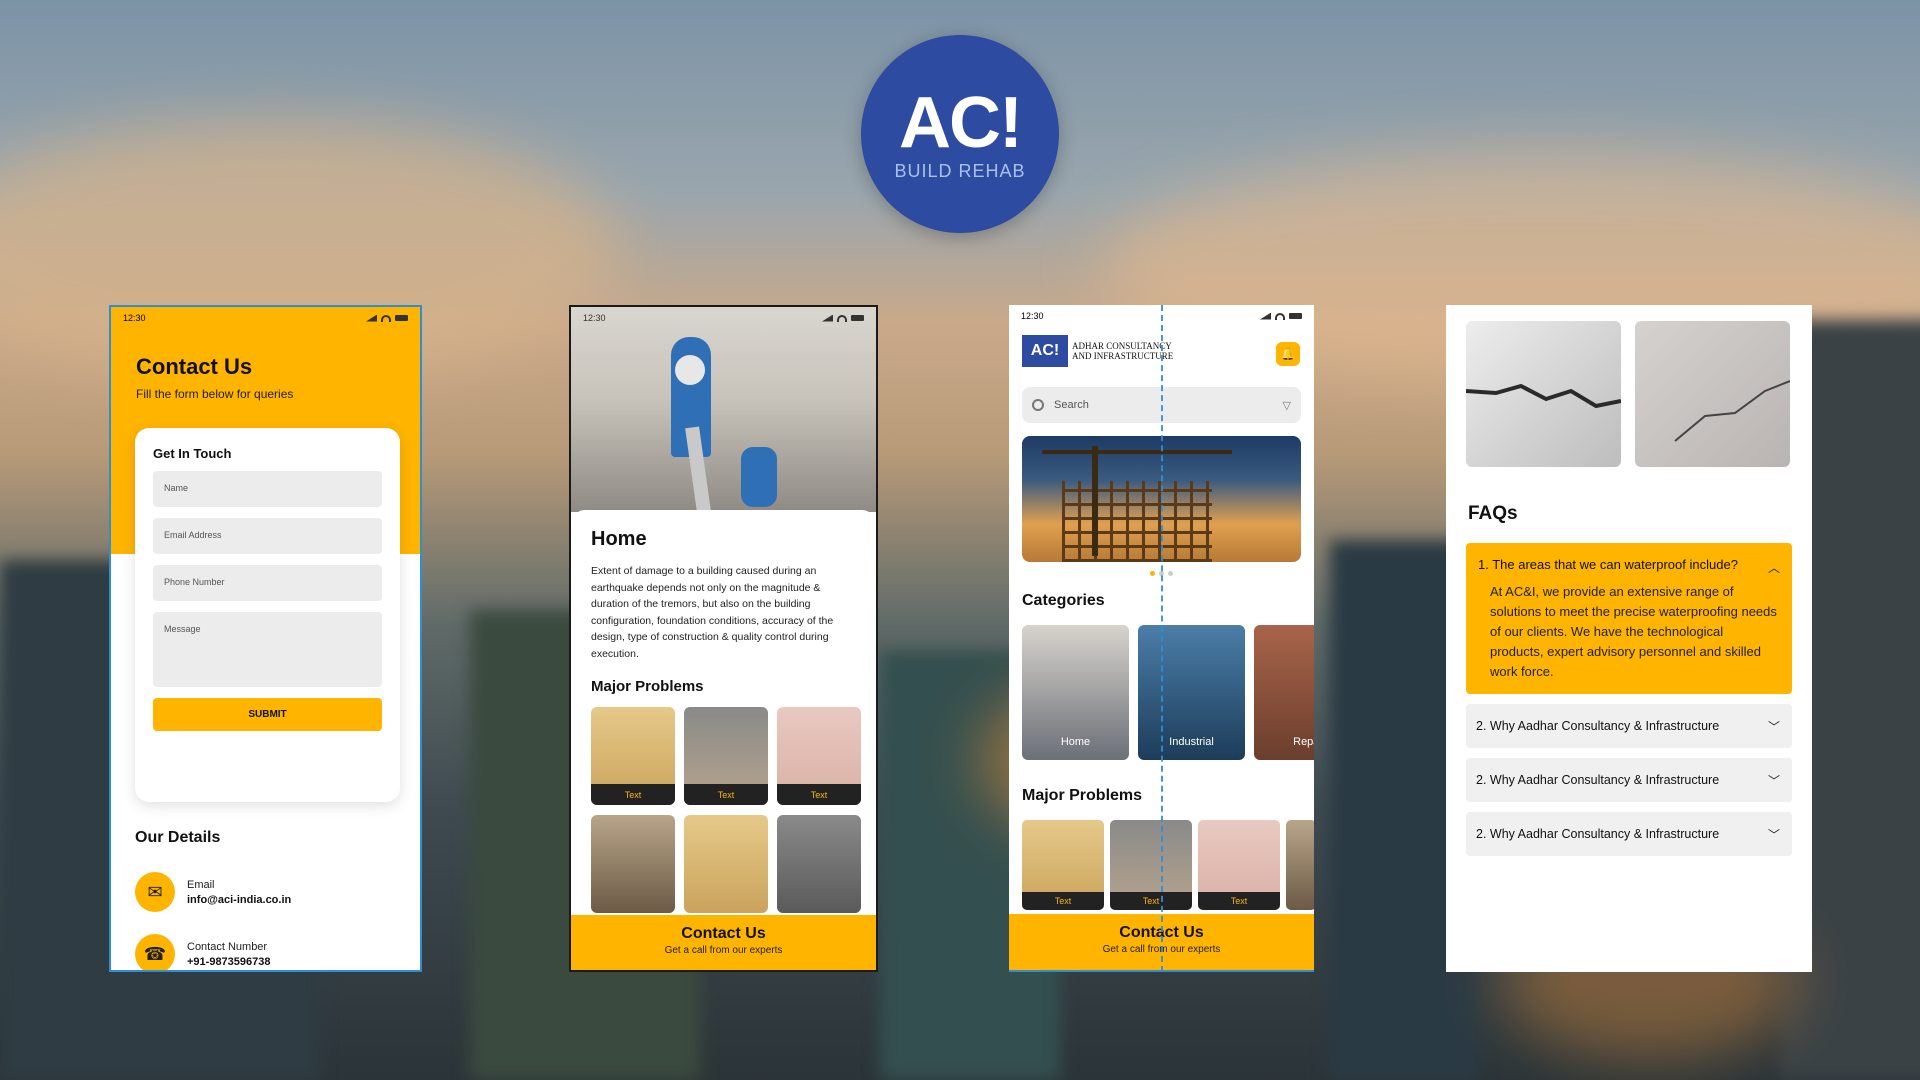  What do you see at coordinates (723, 409) in the screenshot?
I see `hero-image: 12:30` at bounding box center [723, 409].